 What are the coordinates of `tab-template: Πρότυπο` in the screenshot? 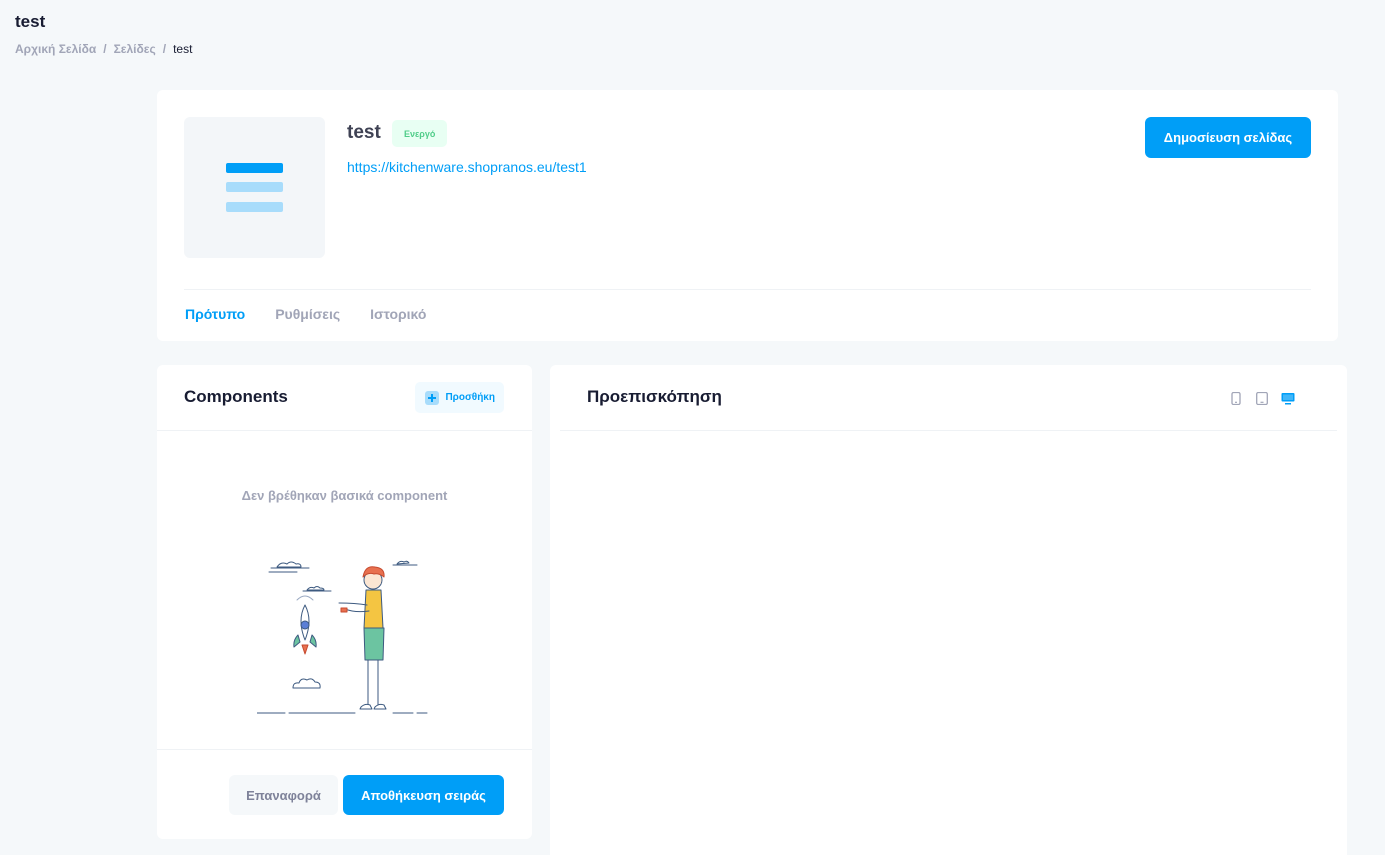 It's located at (215, 314).